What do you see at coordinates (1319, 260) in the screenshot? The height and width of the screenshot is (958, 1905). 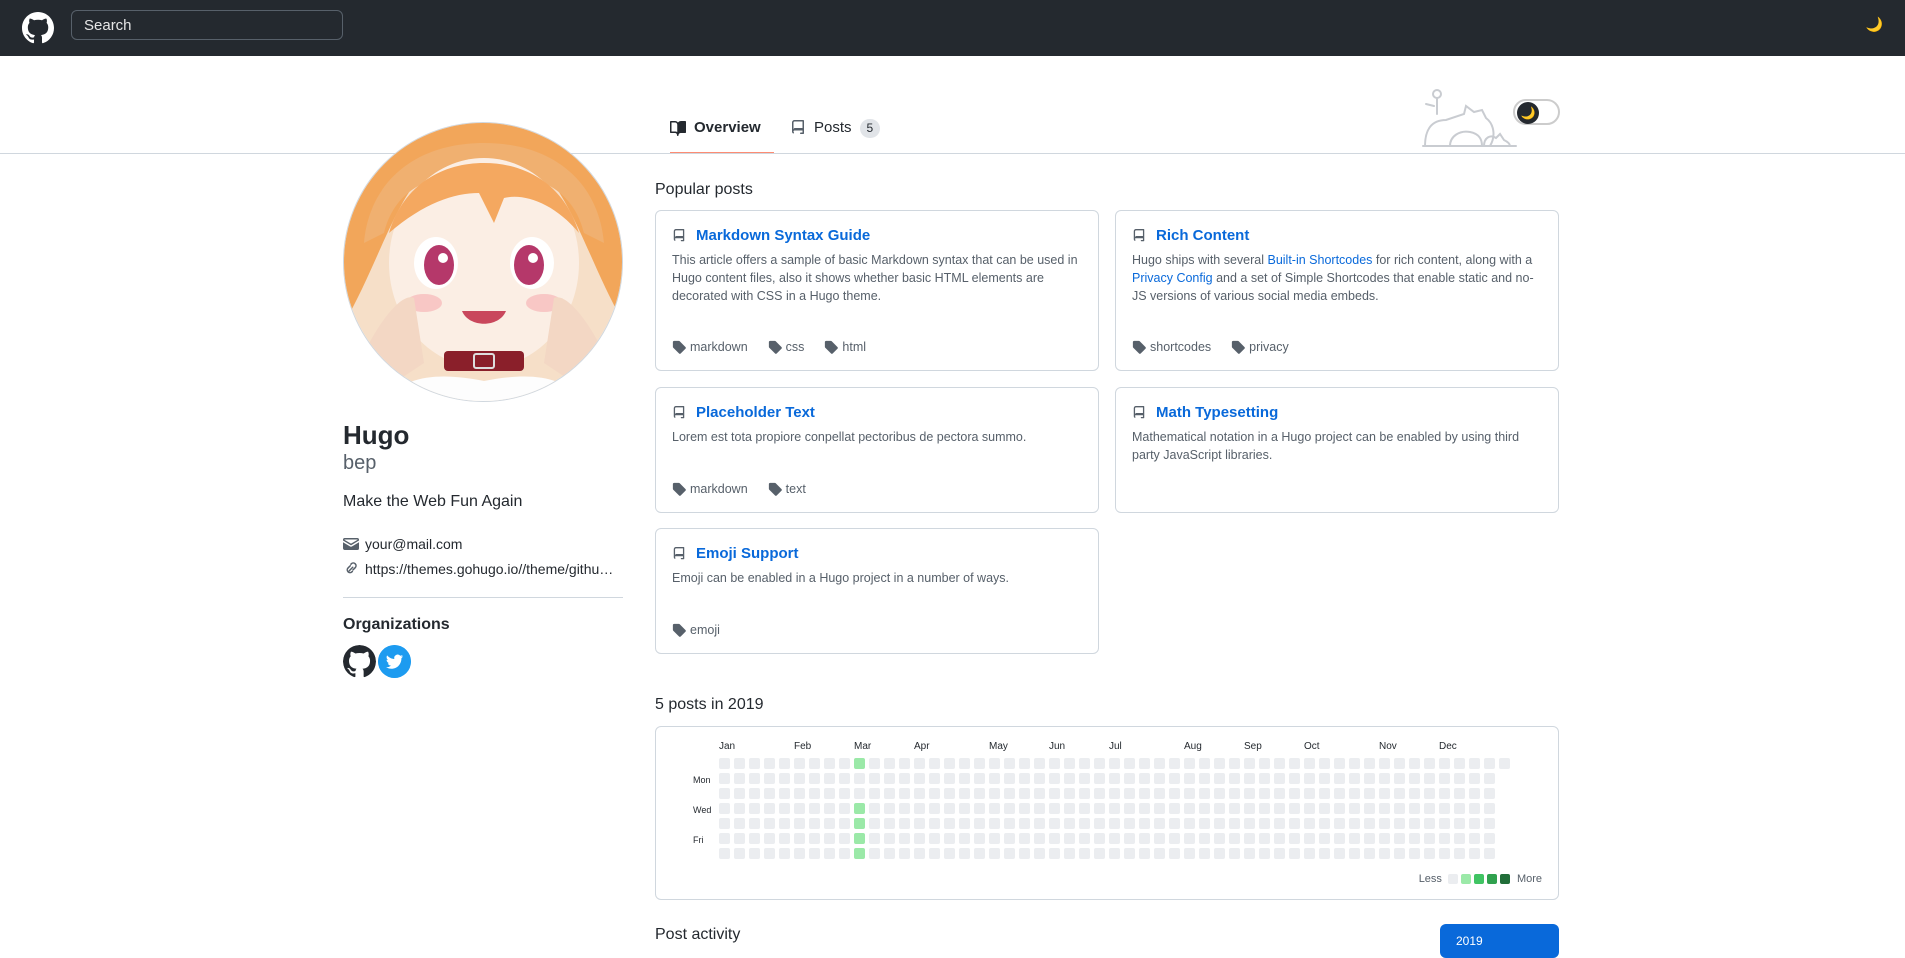 I see `built-in-shortcodes-link: Built-in Shortcodes` at bounding box center [1319, 260].